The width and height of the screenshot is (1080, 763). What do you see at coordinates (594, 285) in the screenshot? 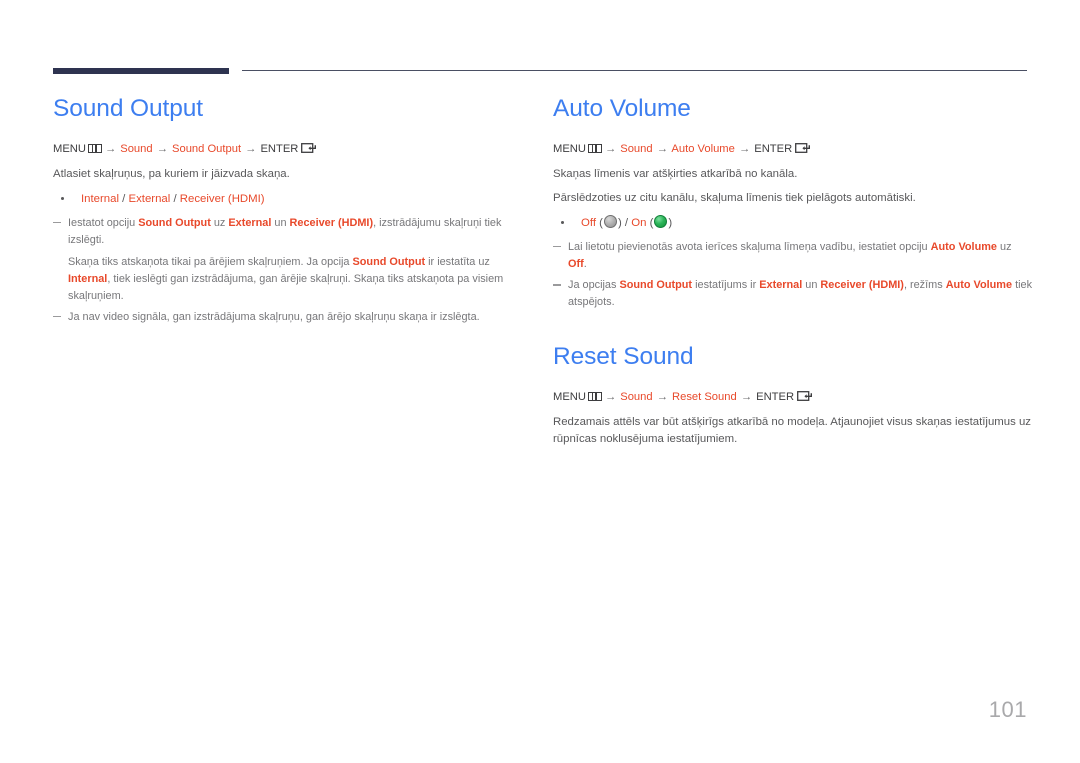
I see `note-text-run: Ja opcijas` at bounding box center [594, 285].